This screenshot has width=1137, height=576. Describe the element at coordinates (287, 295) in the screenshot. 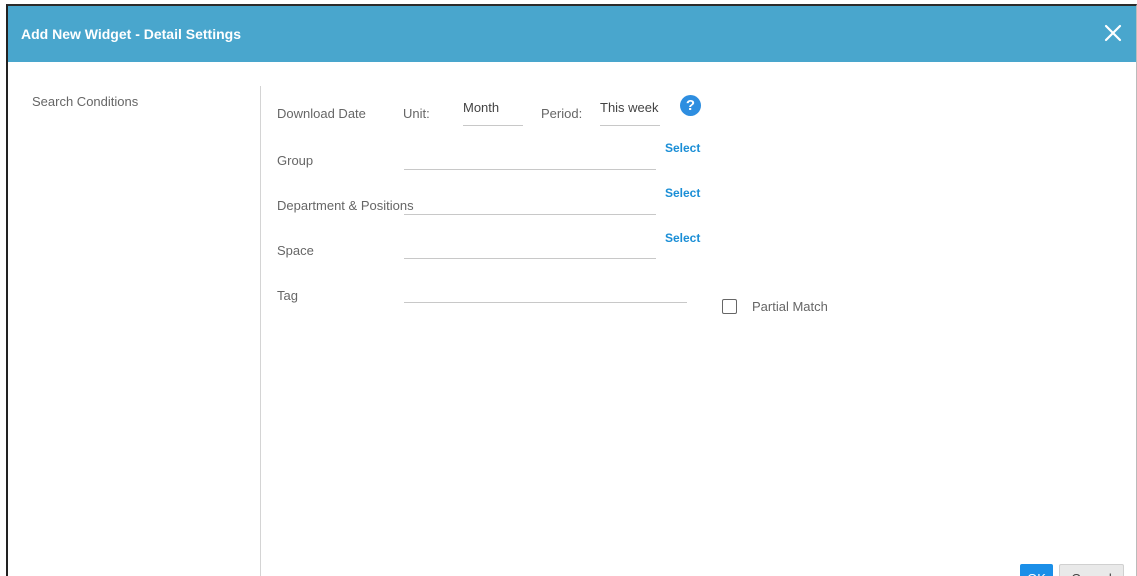

I see `tag-label: Tag` at that location.